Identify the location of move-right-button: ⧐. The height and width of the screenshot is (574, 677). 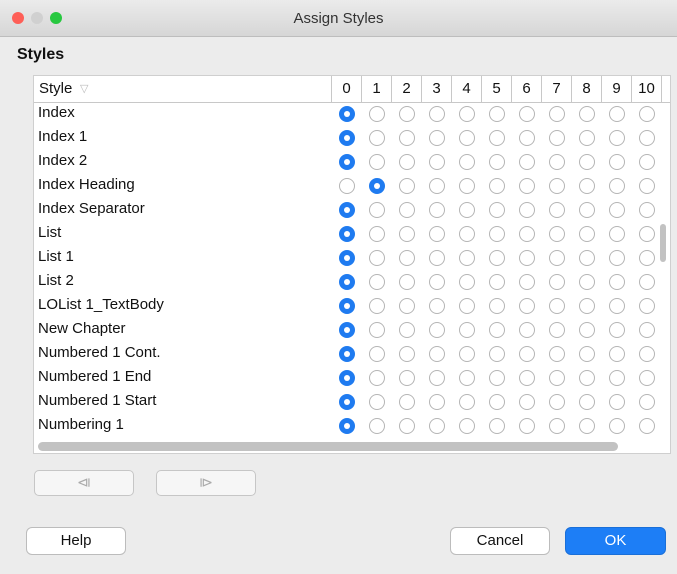
(206, 483).